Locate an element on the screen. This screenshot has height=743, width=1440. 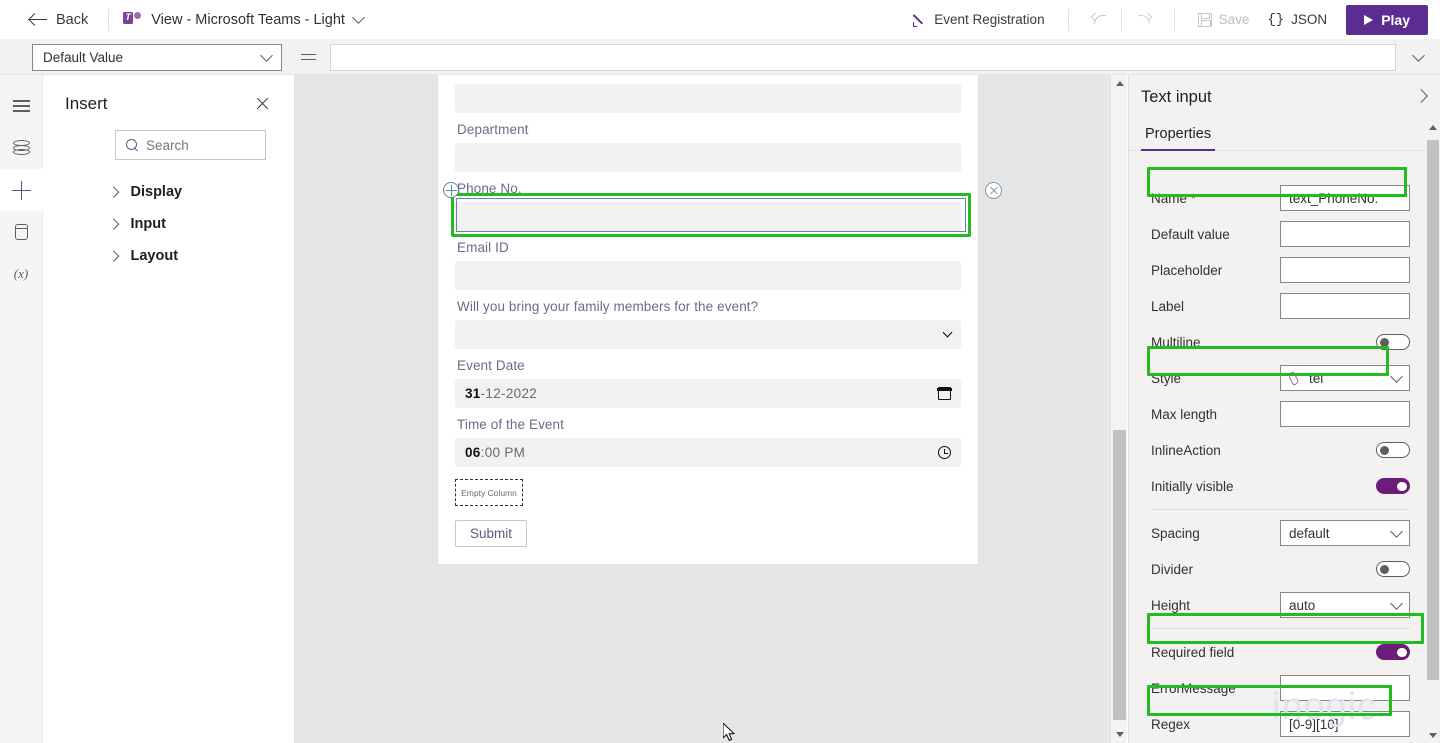
rename-form-button: Event Registration is located at coordinates (978, 20).